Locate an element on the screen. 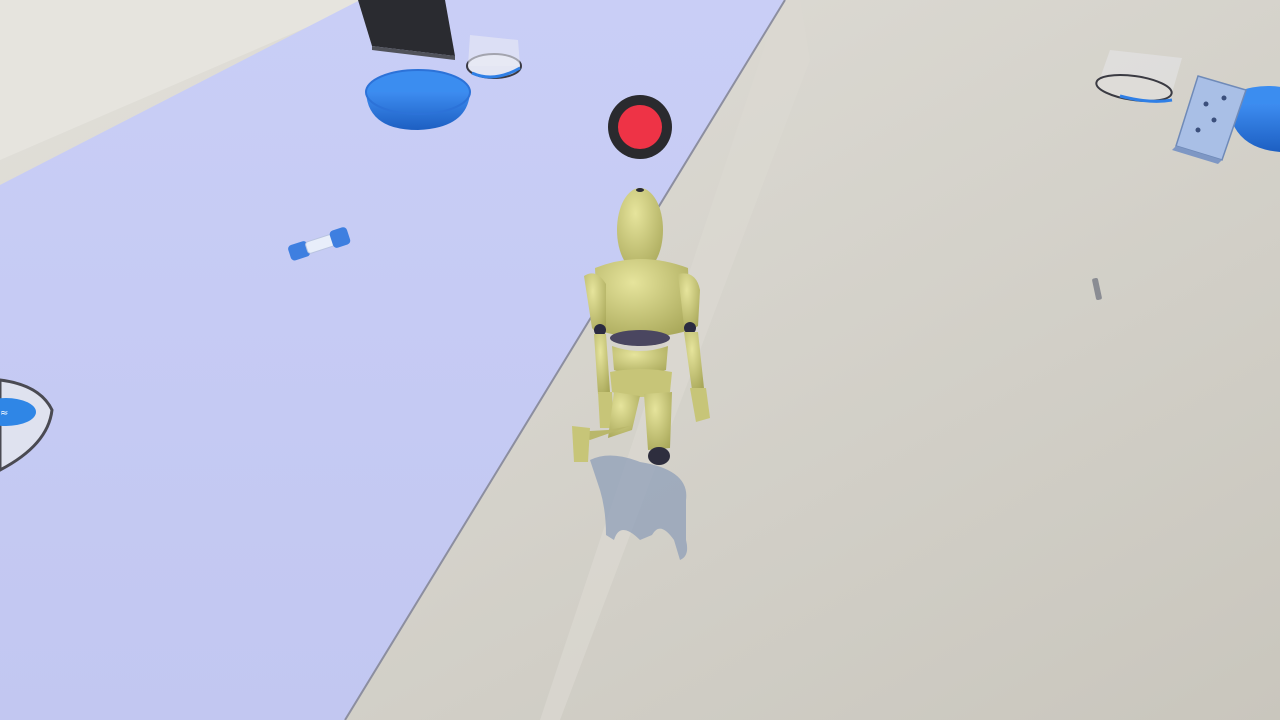 The height and width of the screenshot is (720, 1280). record-dot-icon is located at coordinates (640, 127).